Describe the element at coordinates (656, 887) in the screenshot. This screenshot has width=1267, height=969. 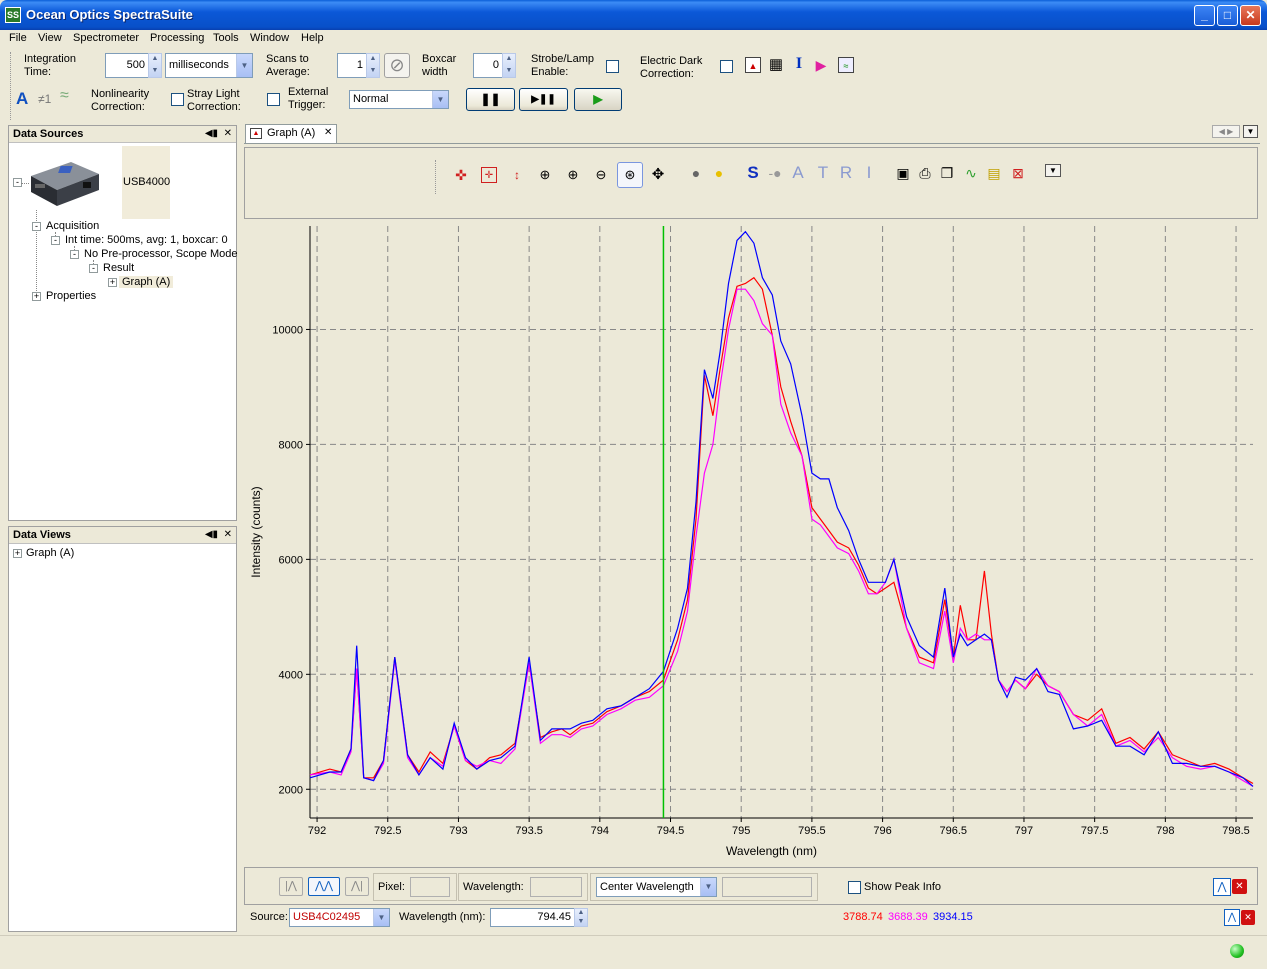
I see `center-mode-select: Center Wavelength ▼` at that location.